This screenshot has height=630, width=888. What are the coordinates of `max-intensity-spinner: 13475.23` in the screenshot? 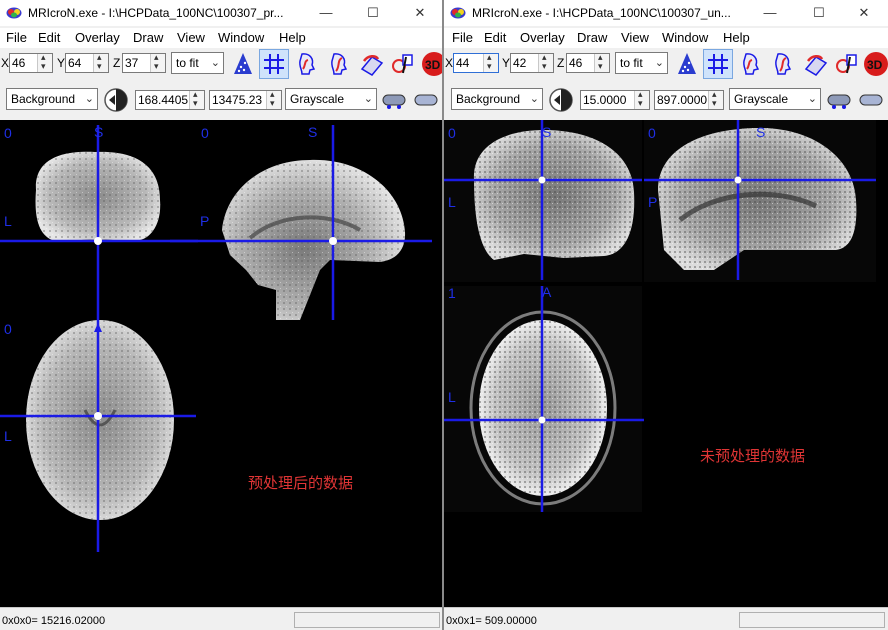 It's located at (245, 99).